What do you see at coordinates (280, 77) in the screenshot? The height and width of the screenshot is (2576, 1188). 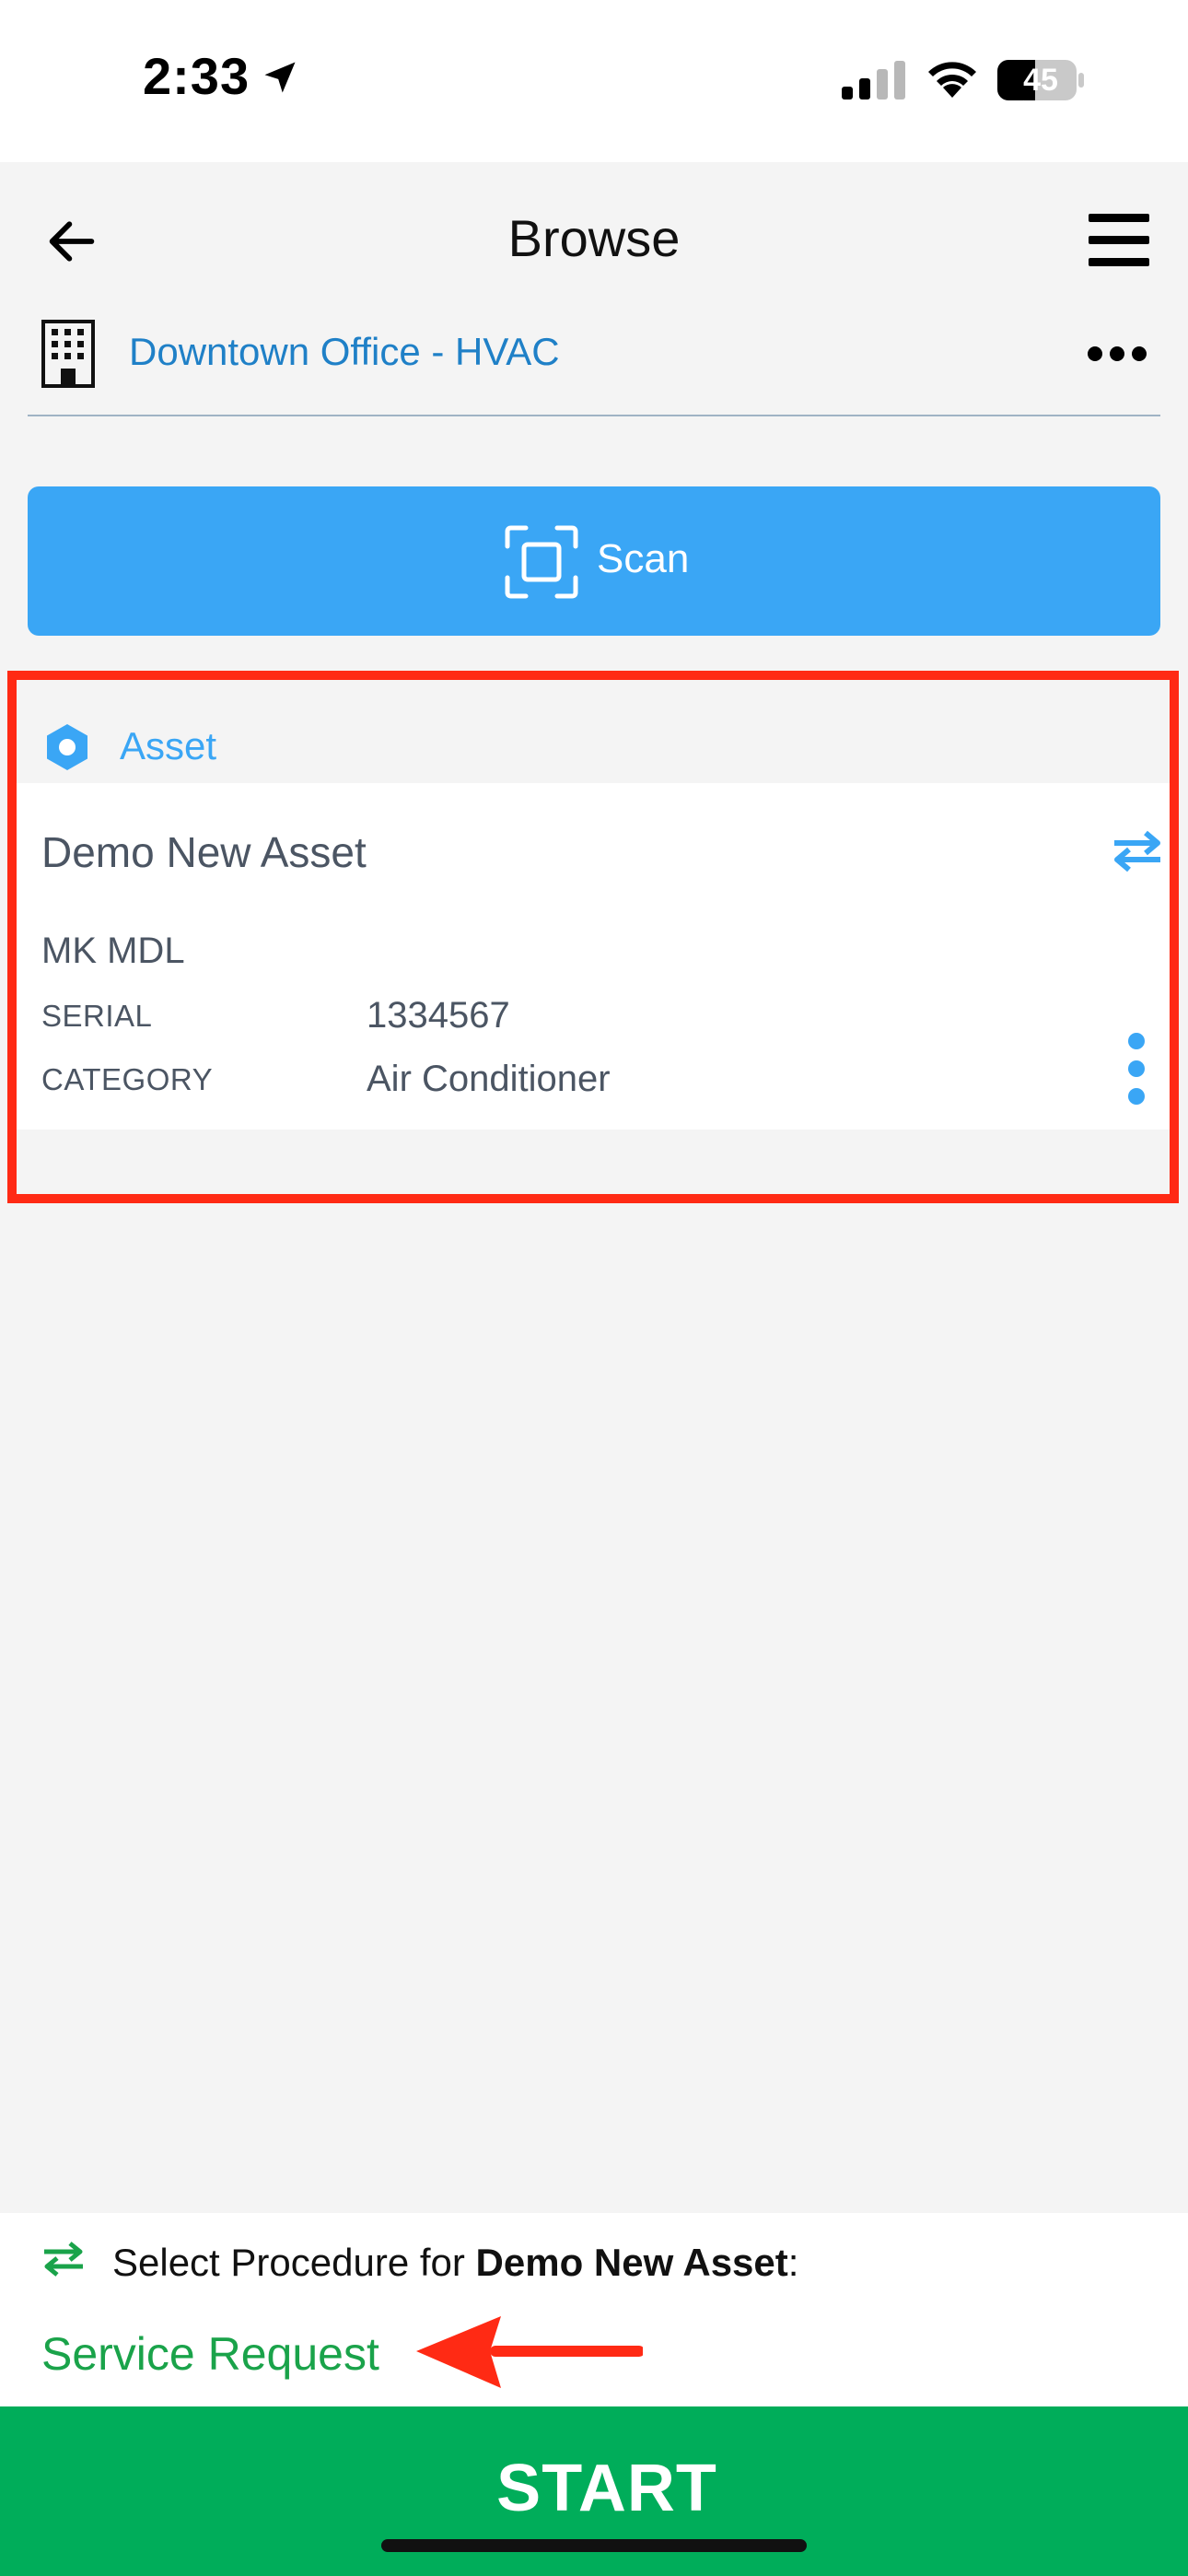 I see `location-arrow-icon` at bounding box center [280, 77].